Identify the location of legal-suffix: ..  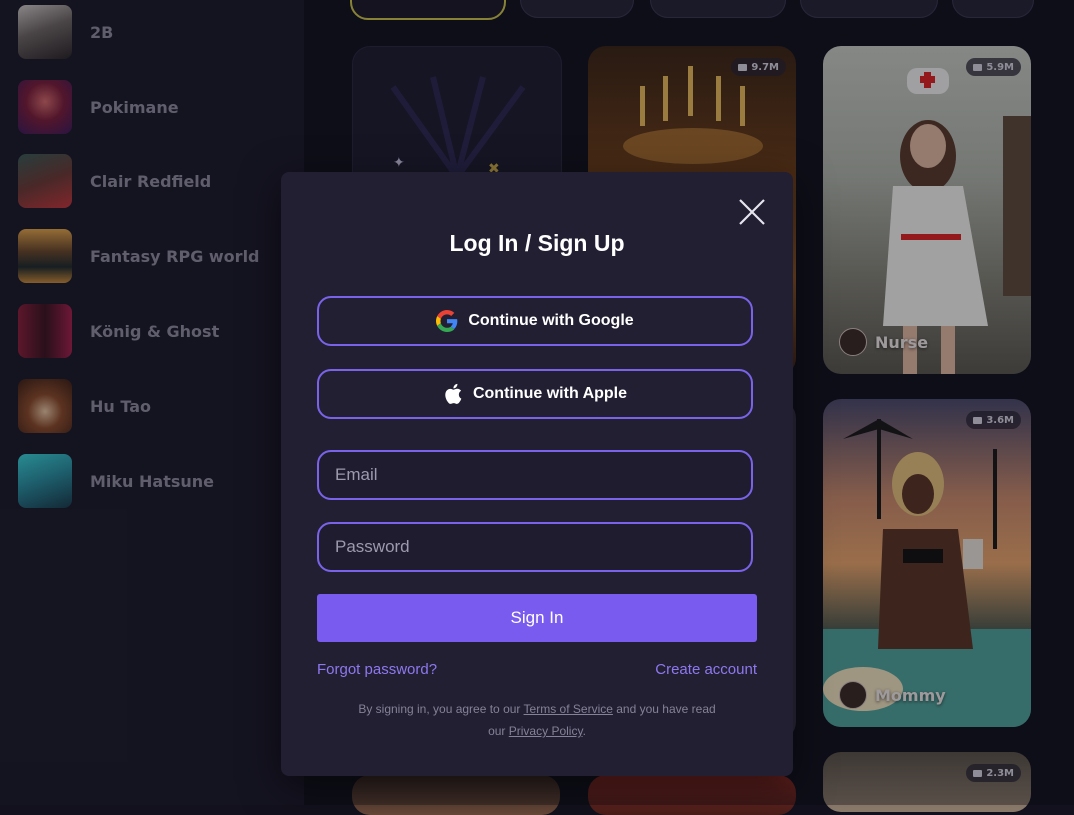
(584, 731).